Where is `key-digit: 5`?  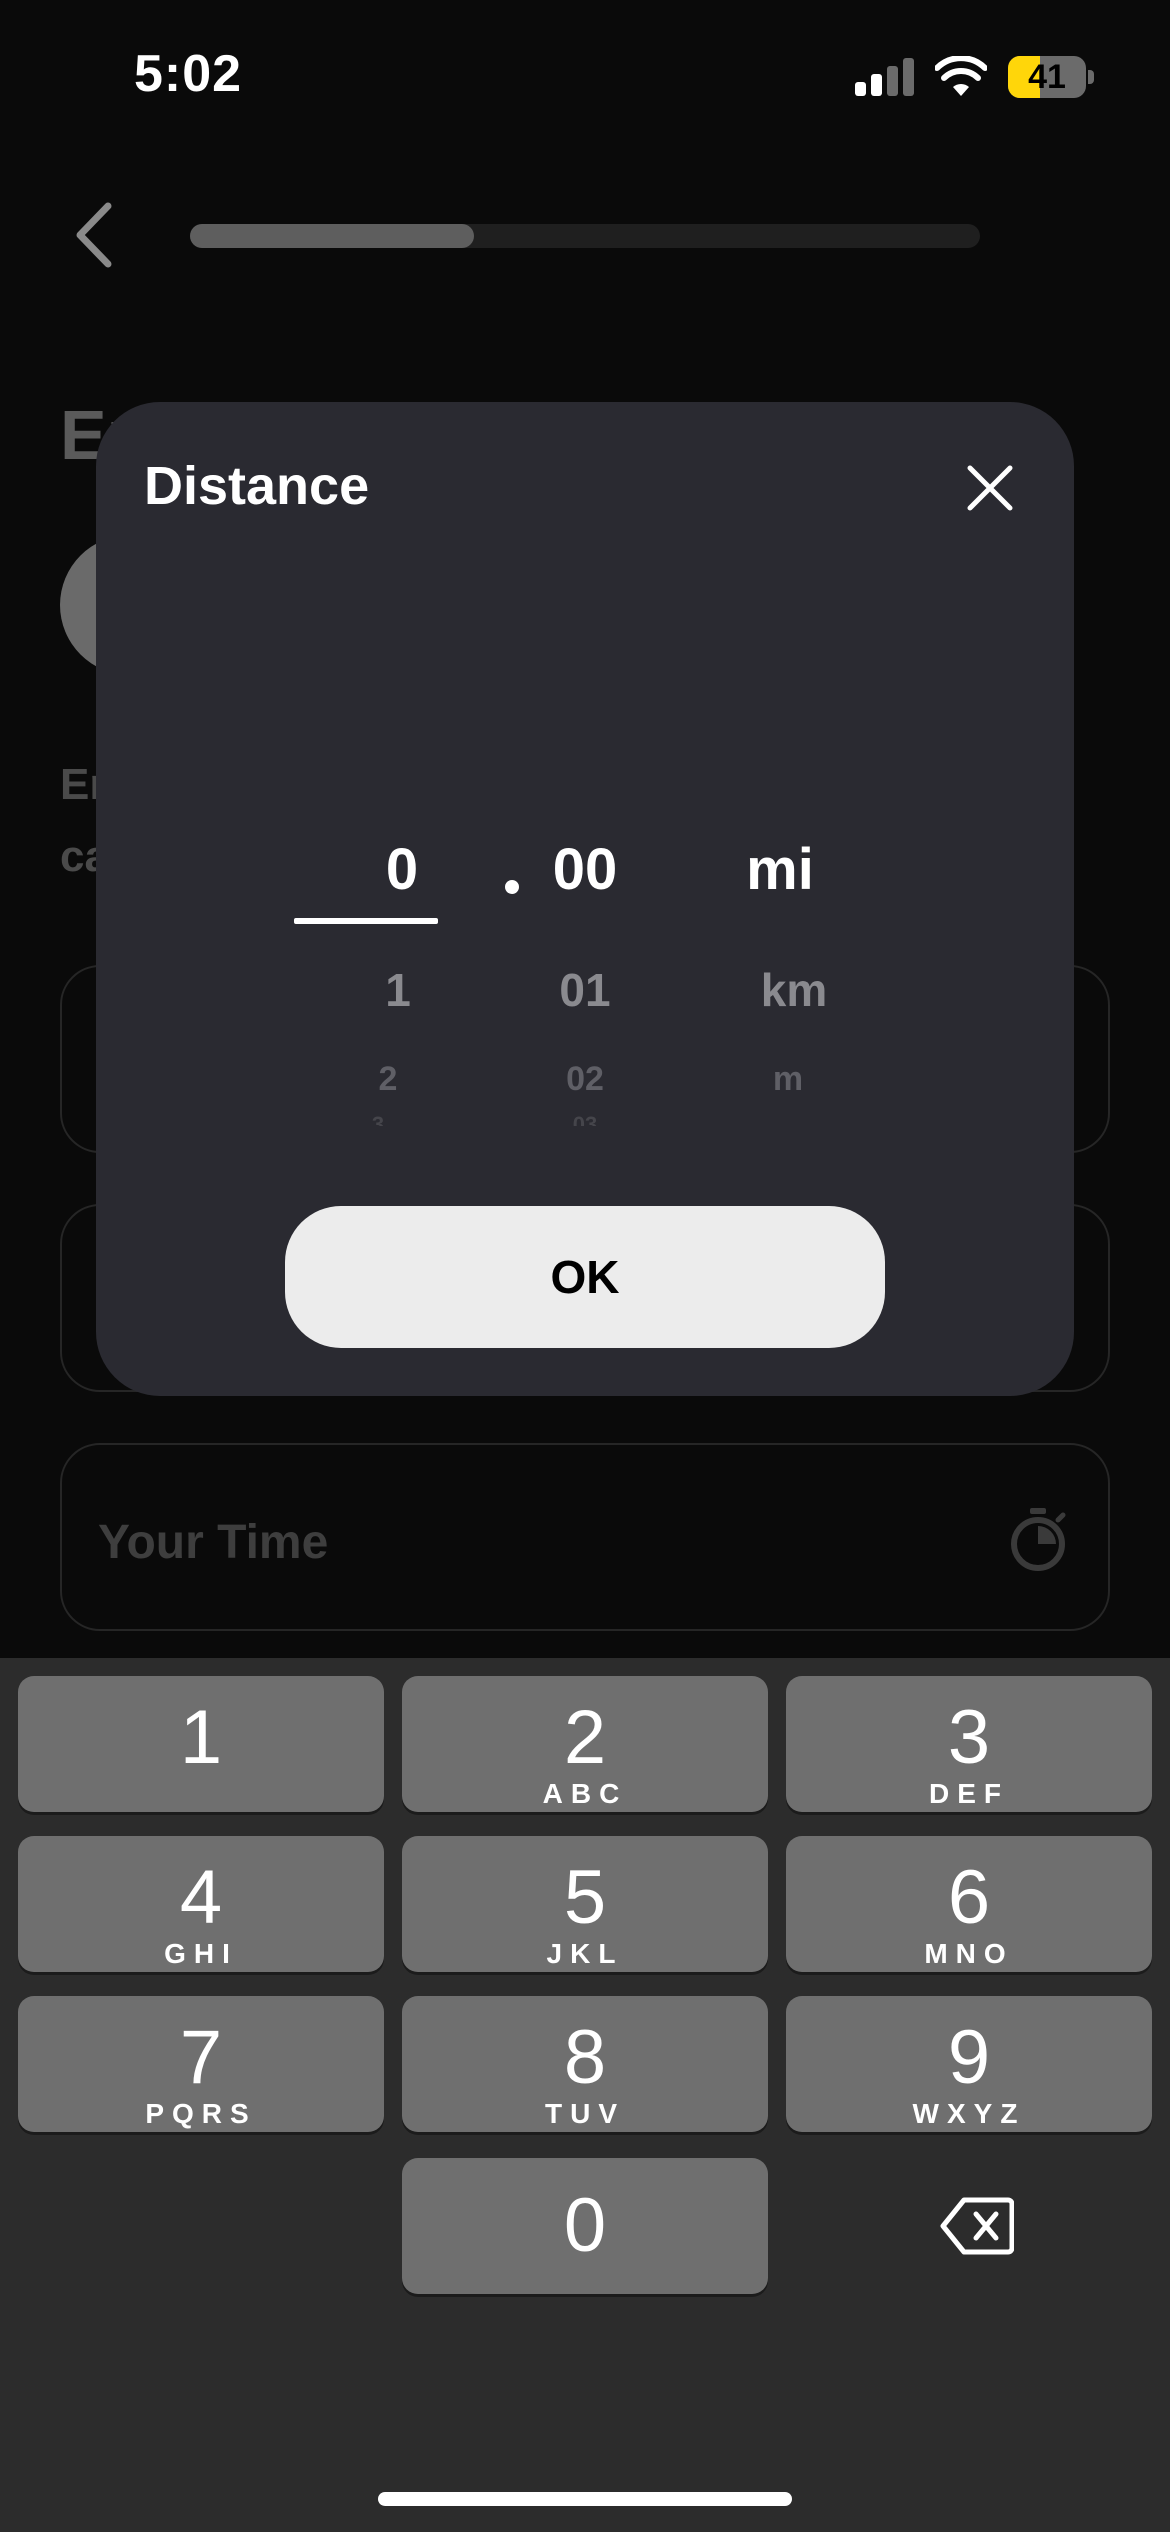
key-digit: 5 is located at coordinates (585, 1897).